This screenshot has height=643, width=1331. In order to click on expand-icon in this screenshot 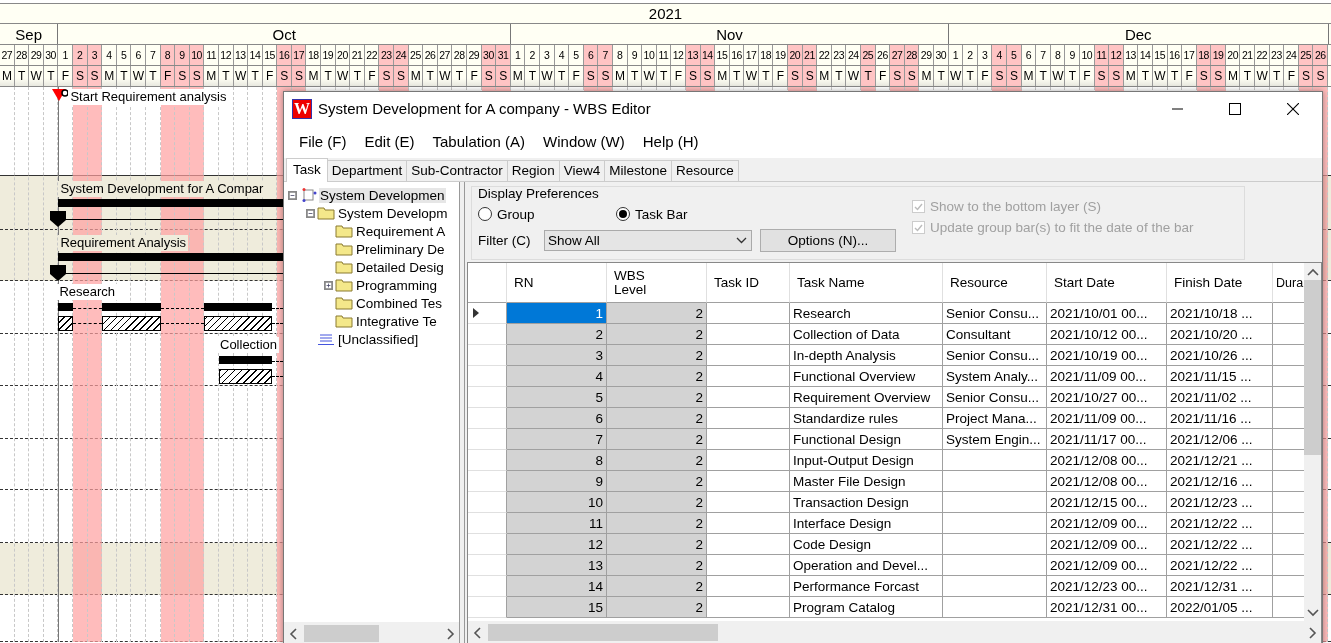, I will do `click(328, 285)`.